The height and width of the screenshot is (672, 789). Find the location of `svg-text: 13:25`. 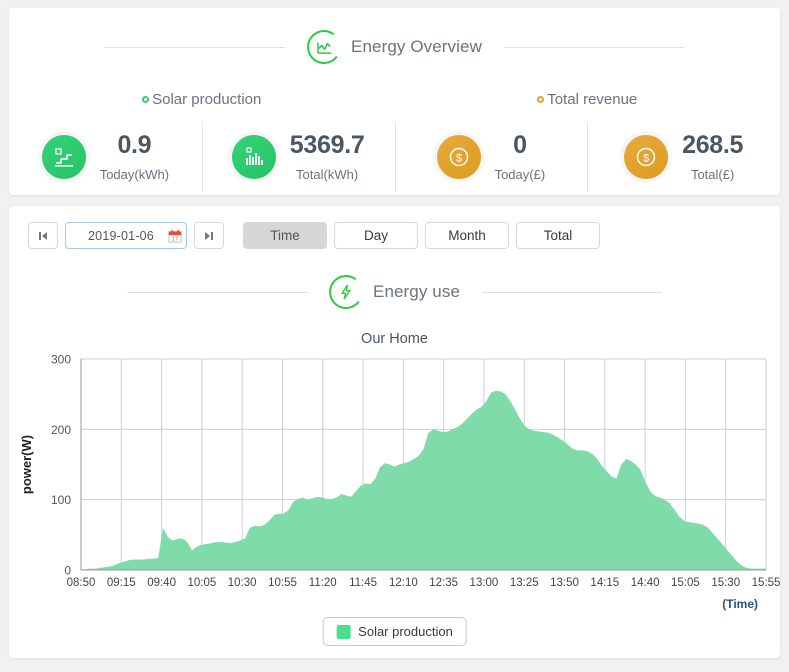

svg-text: 13:25 is located at coordinates (524, 583).